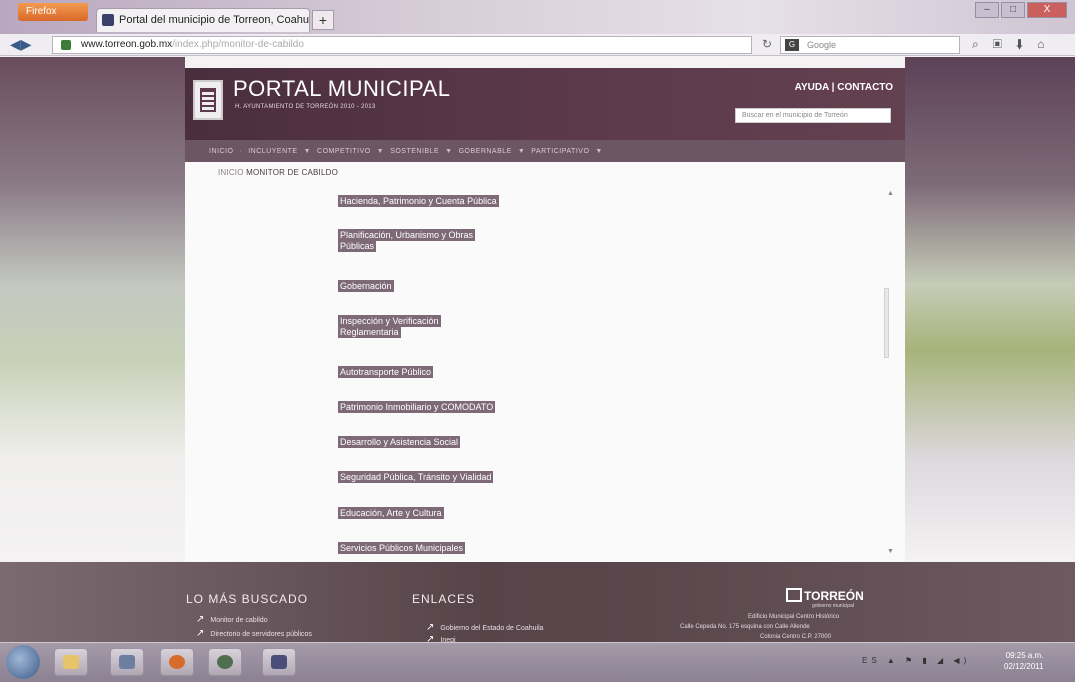  Describe the element at coordinates (822, 45) in the screenshot. I see `search-placeholder: Google` at that location.